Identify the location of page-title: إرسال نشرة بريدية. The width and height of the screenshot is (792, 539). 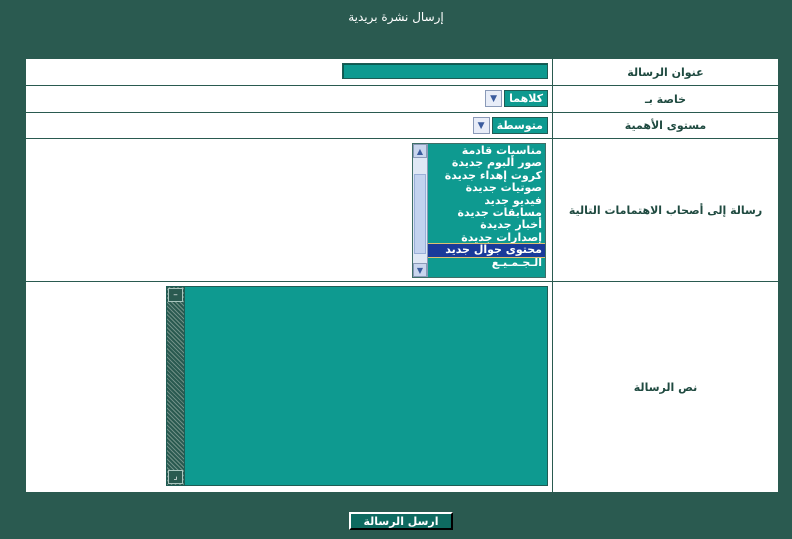
(396, 17).